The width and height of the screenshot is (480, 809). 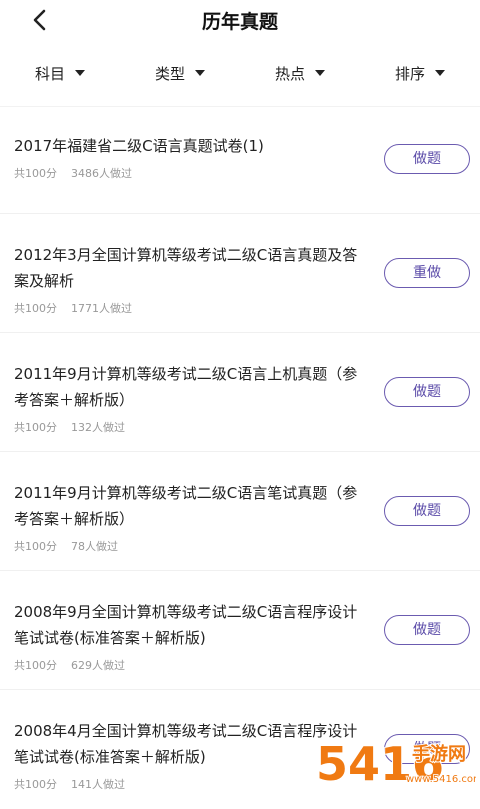 I want to click on filter-type: 类型, so click(x=180, y=73).